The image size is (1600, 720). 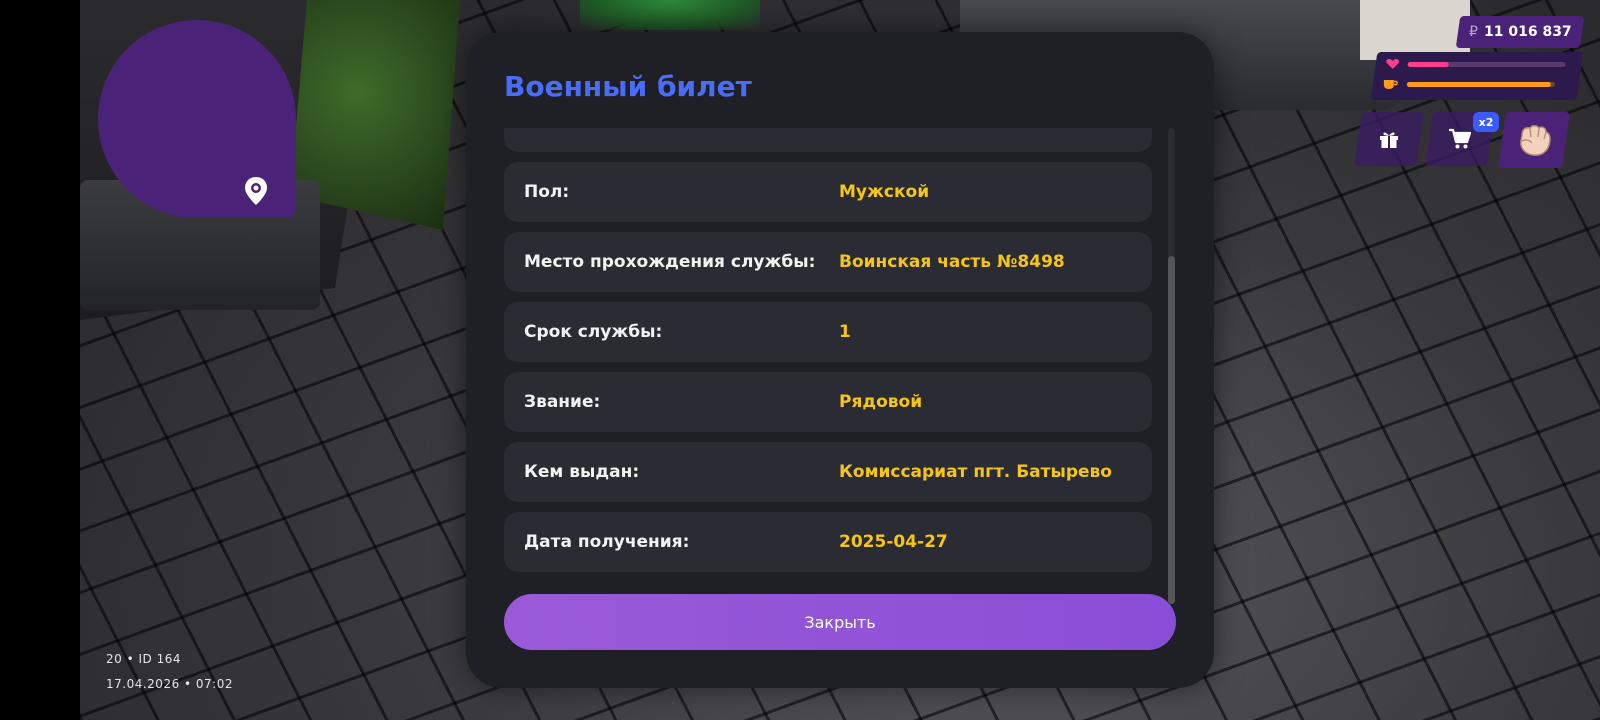 I want to click on list-item-rank: Звание: Рядовой, so click(x=828, y=402).